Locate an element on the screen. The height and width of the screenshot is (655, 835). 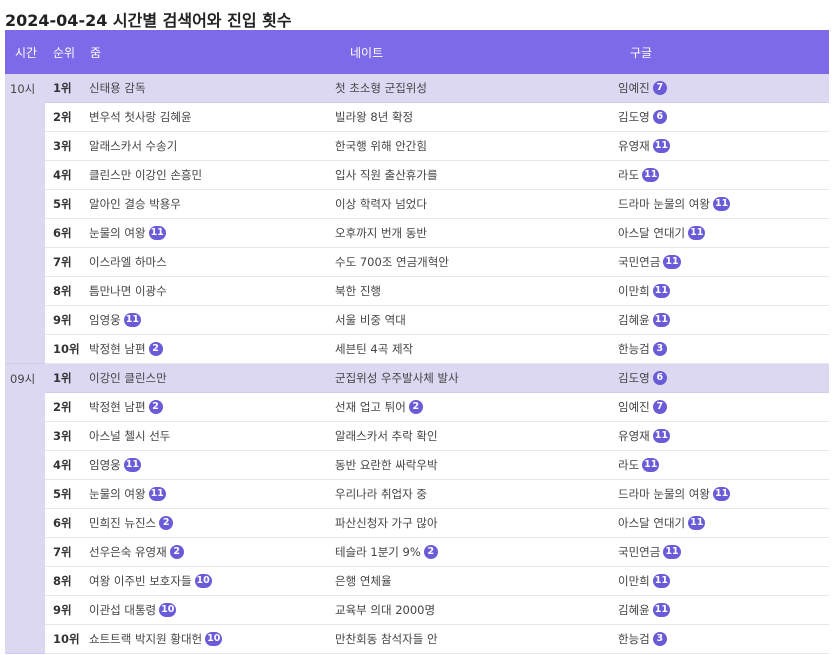
keyword-text: 한능검 is located at coordinates (634, 349).